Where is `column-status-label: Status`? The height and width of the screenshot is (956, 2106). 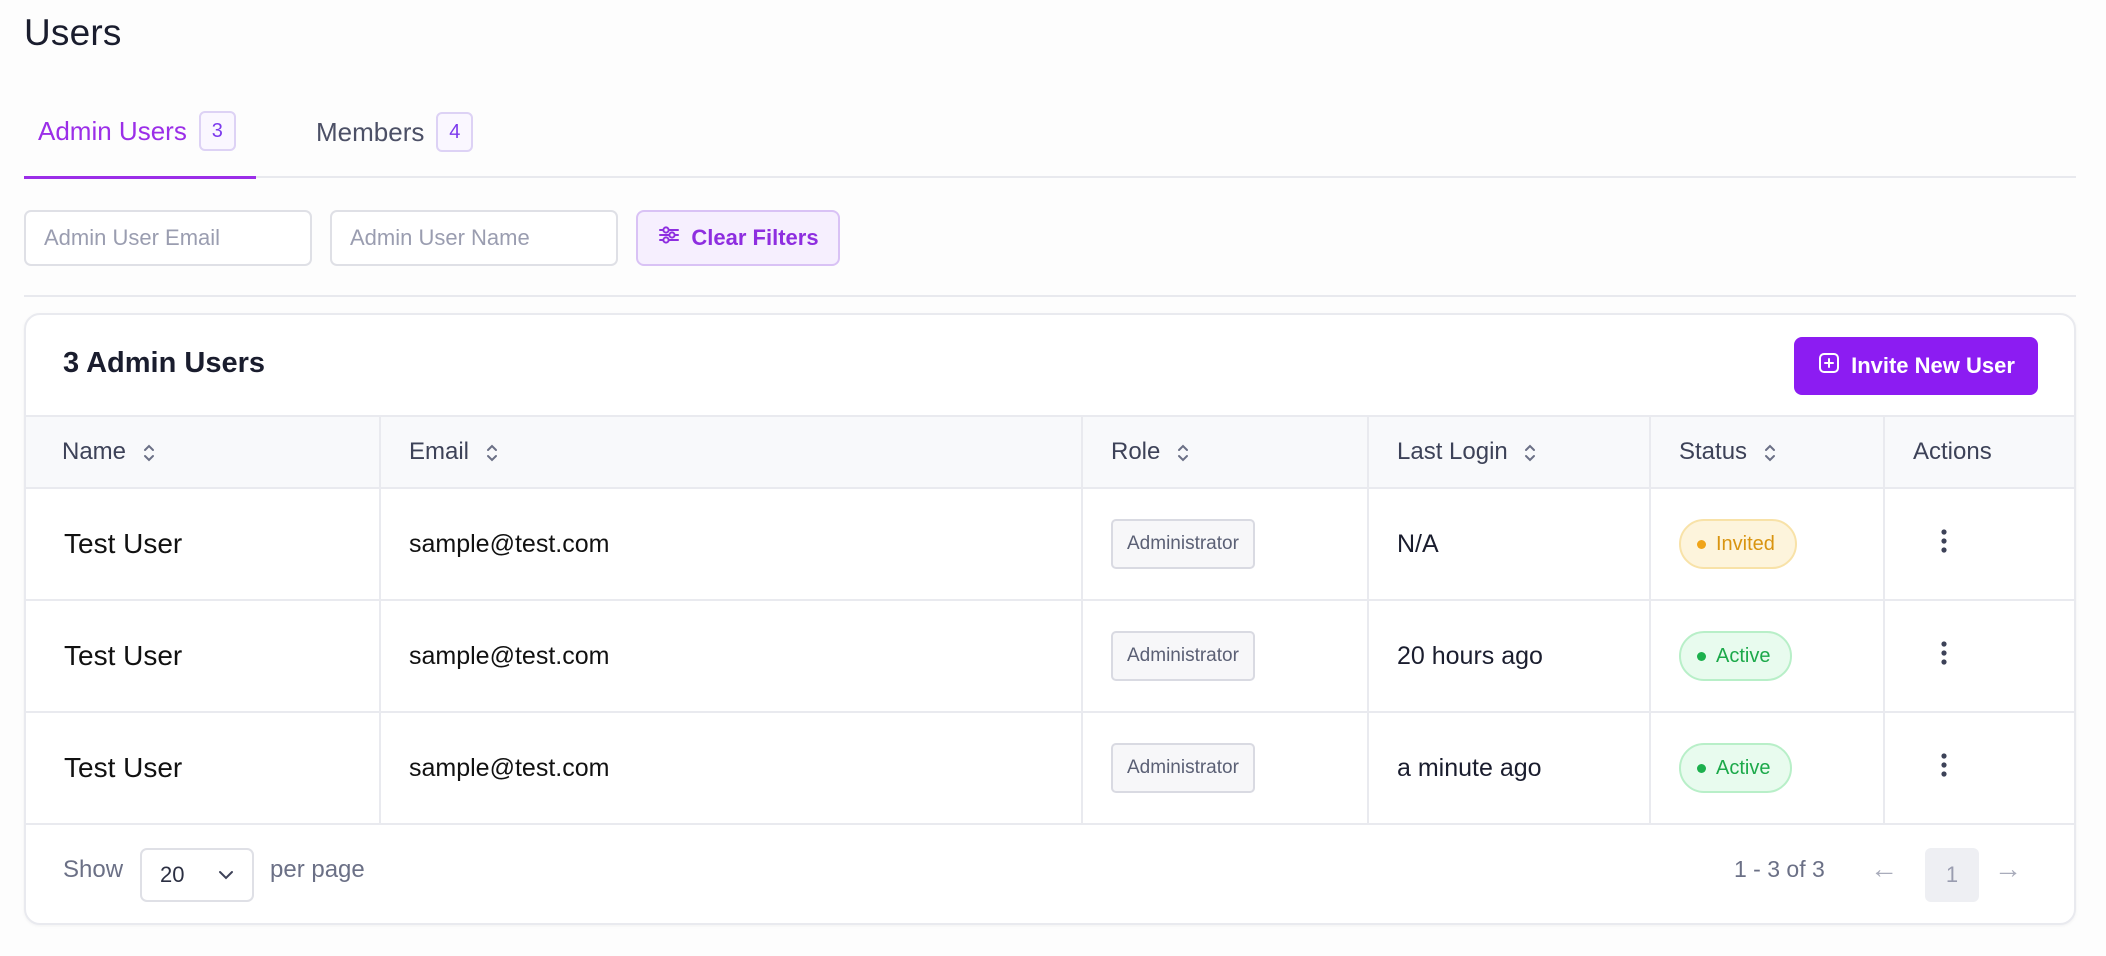 column-status-label: Status is located at coordinates (1713, 451).